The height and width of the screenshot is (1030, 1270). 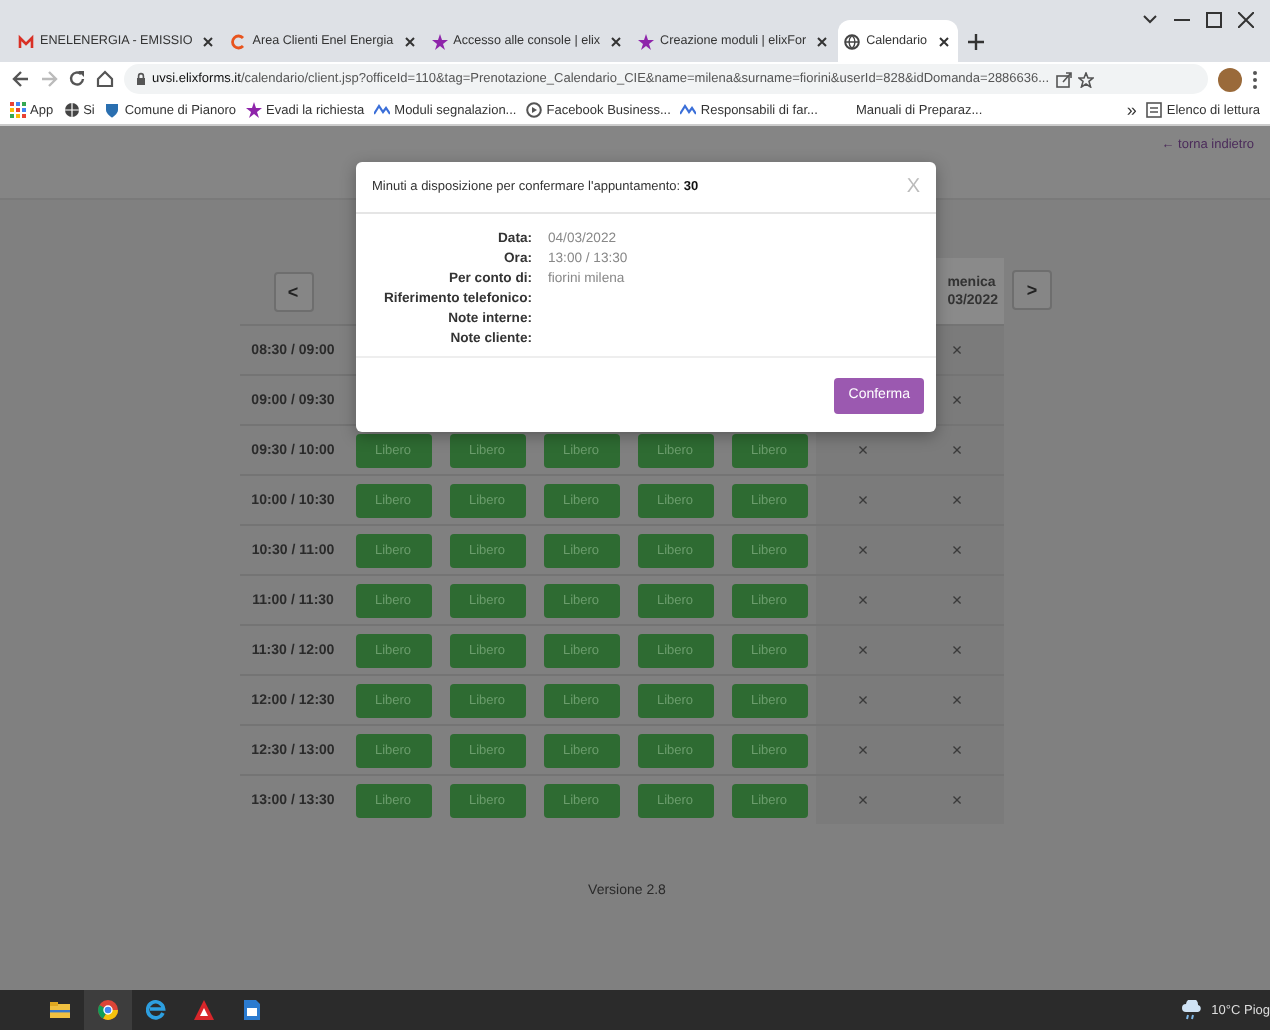 What do you see at coordinates (60, 1010) in the screenshot?
I see `folder-icon` at bounding box center [60, 1010].